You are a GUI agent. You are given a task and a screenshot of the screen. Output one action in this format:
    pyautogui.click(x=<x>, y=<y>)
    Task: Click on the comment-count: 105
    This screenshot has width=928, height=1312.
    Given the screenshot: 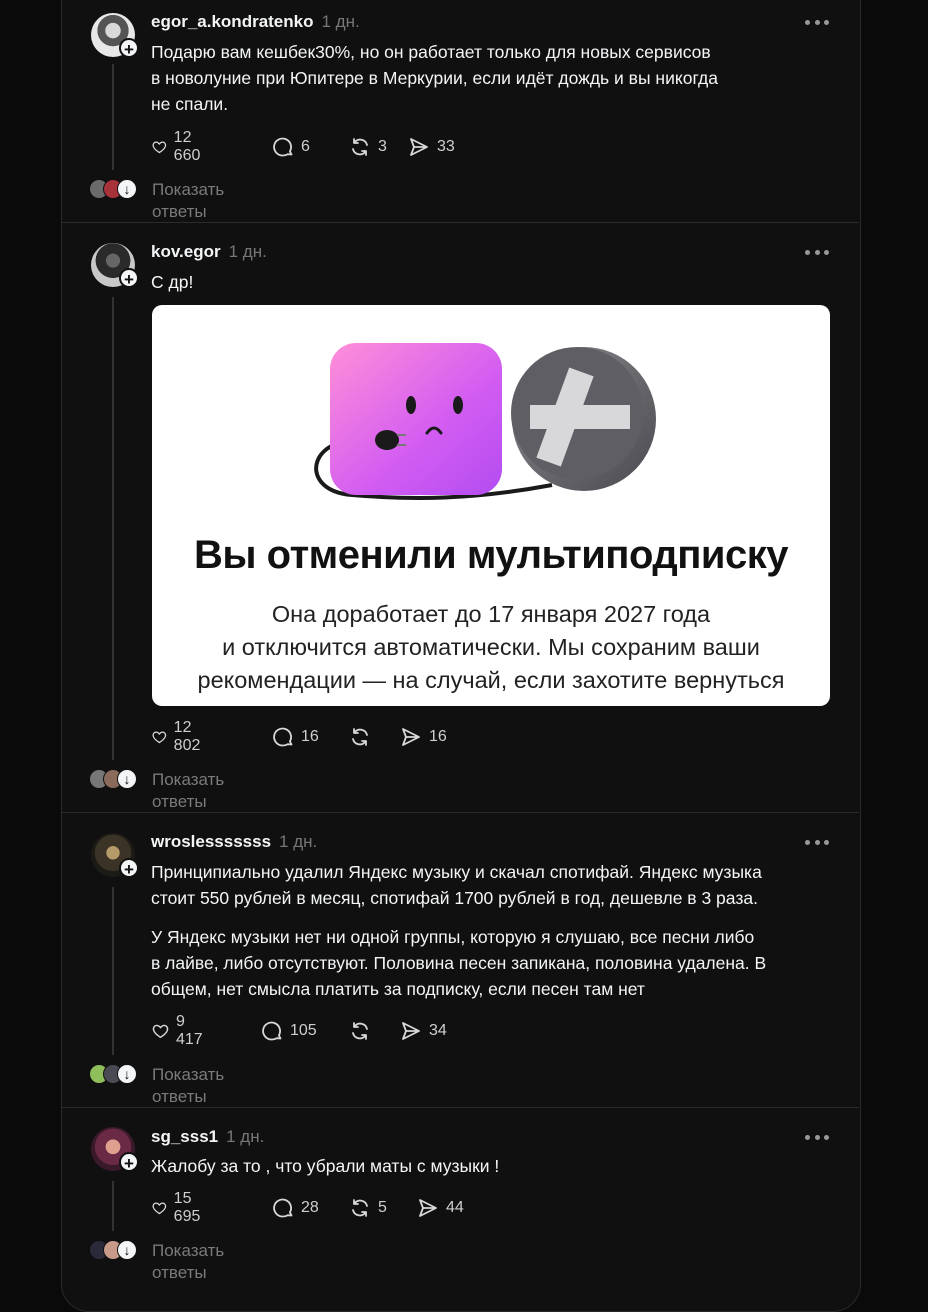 What is the action you would take?
    pyautogui.click(x=303, y=1030)
    